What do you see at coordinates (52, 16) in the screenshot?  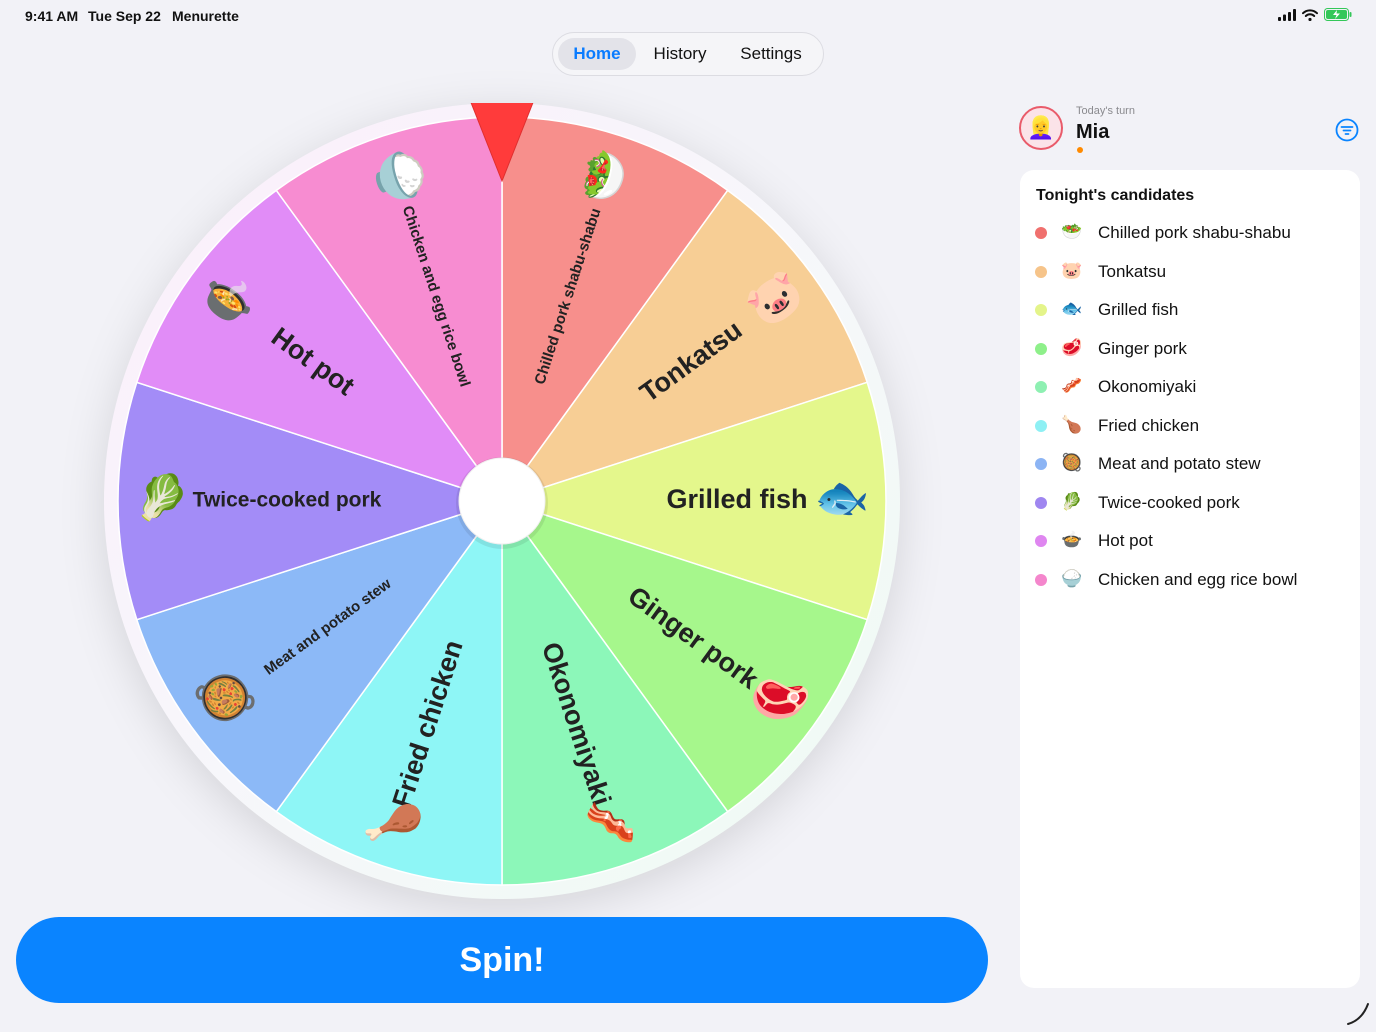 I see `status-time: 9:41 AM` at bounding box center [52, 16].